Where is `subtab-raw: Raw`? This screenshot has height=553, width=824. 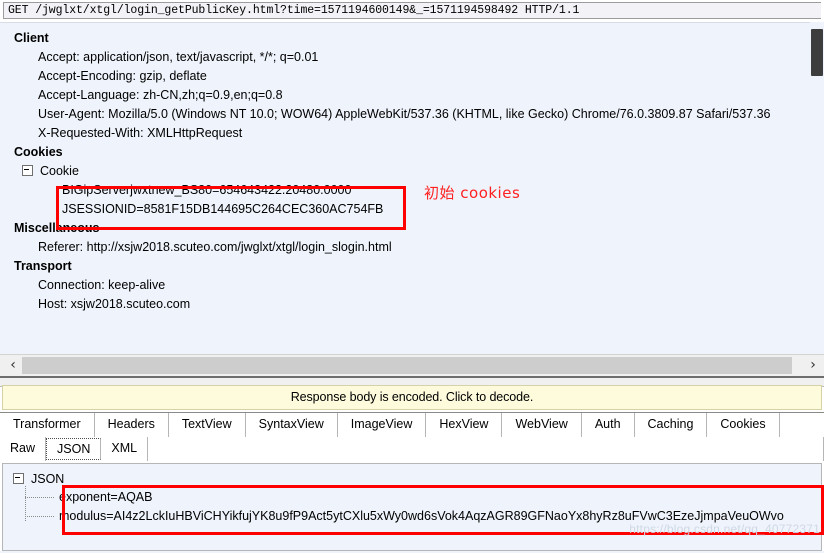 subtab-raw: Raw is located at coordinates (23, 449).